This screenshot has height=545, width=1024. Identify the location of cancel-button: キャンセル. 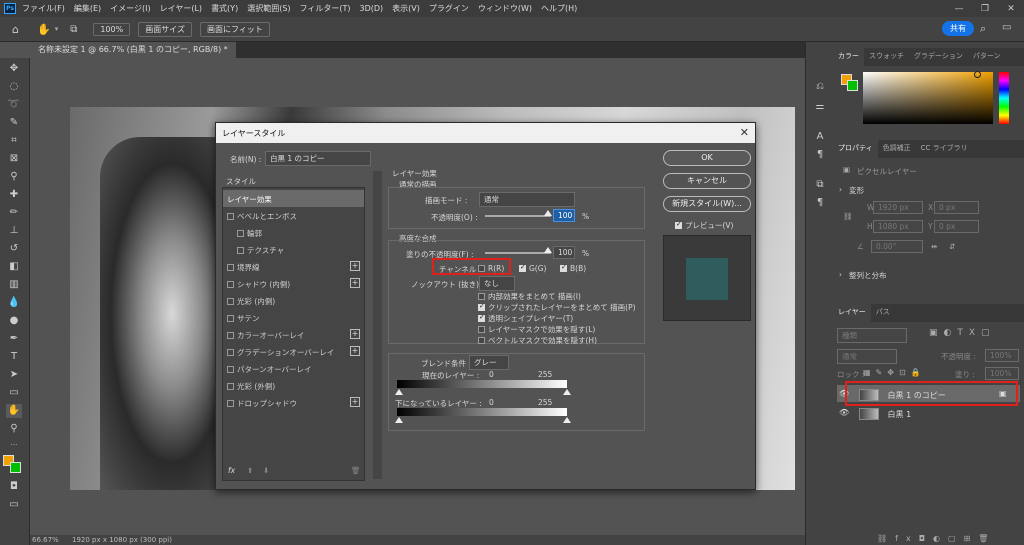
(707, 181).